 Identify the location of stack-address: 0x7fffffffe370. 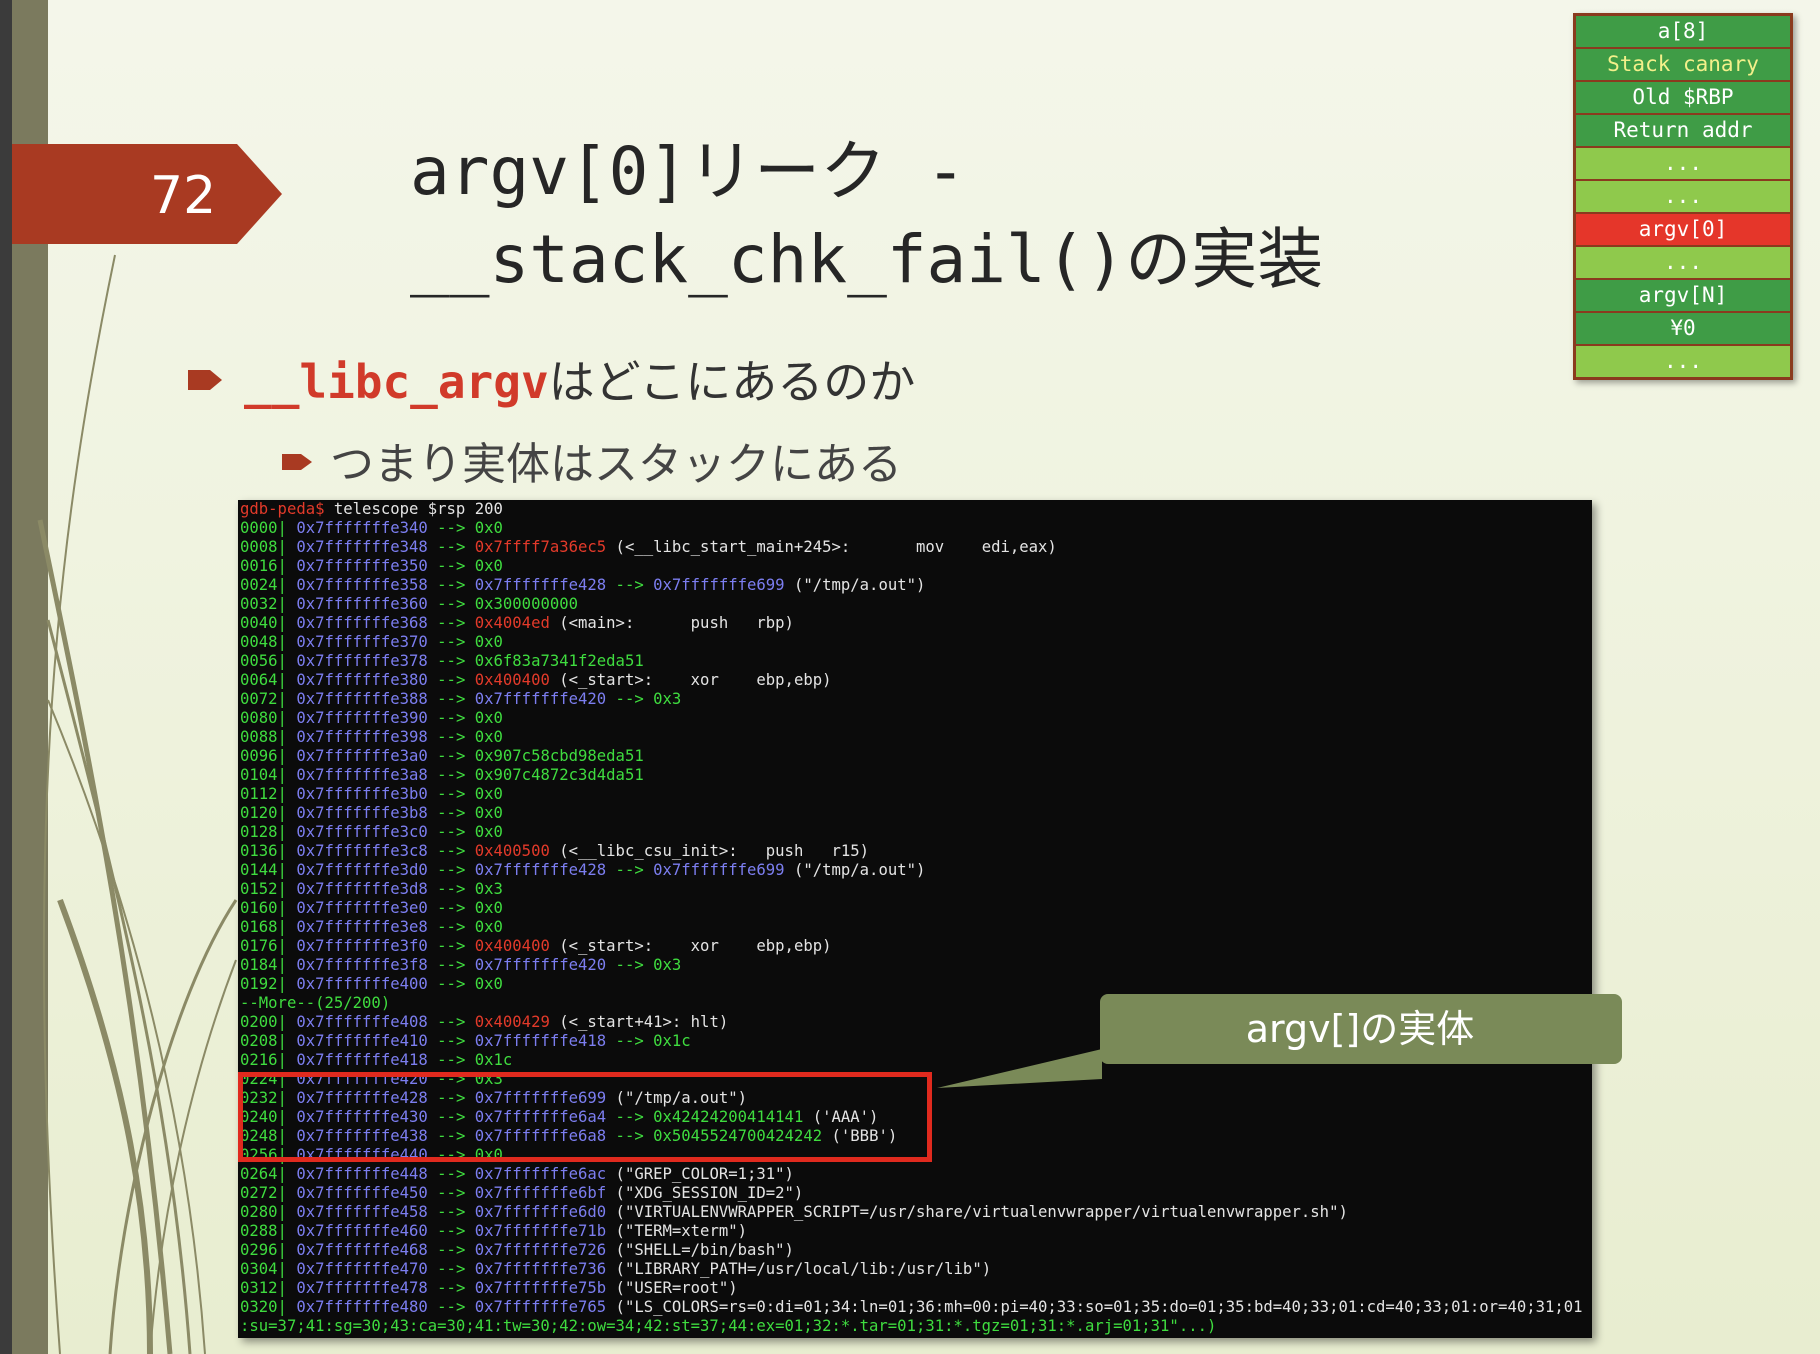
(357, 642).